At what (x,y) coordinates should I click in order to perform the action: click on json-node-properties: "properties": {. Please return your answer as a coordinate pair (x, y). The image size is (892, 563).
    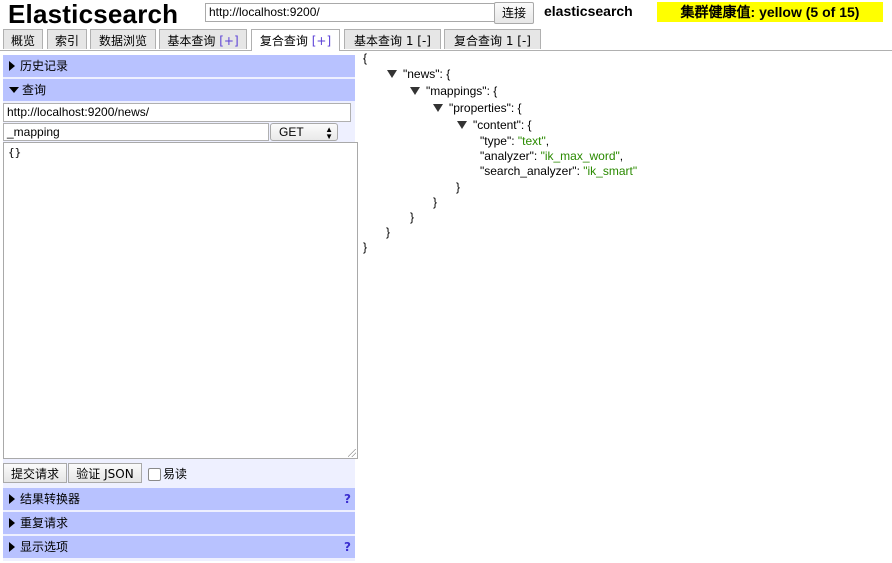
    Looking at the image, I should click on (477, 108).